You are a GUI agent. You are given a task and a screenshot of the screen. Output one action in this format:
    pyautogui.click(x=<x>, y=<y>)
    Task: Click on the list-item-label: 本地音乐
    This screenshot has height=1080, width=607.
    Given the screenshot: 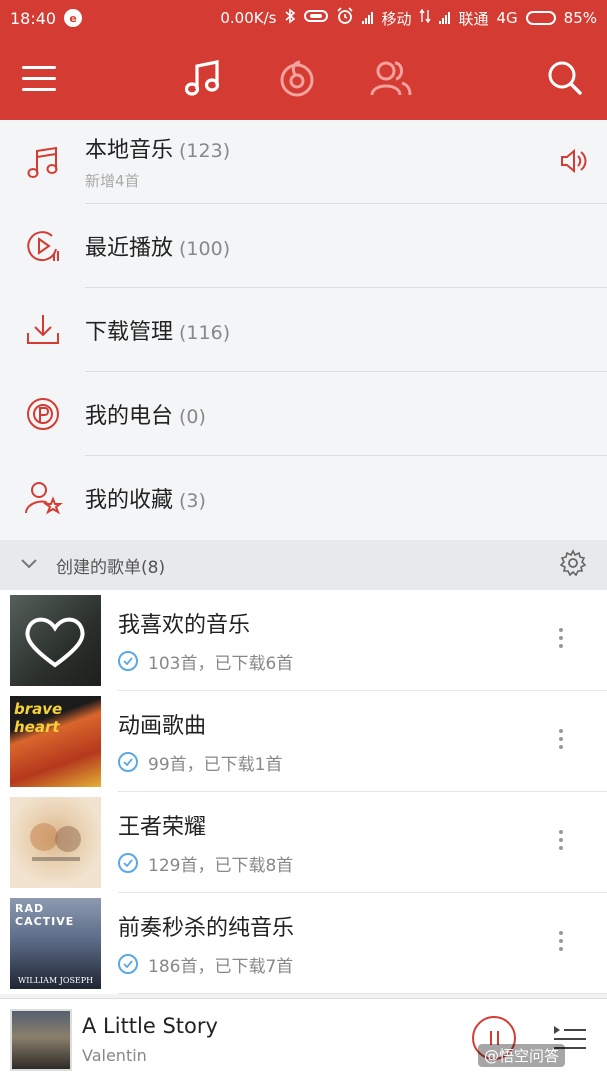 What is the action you would take?
    pyautogui.click(x=129, y=150)
    